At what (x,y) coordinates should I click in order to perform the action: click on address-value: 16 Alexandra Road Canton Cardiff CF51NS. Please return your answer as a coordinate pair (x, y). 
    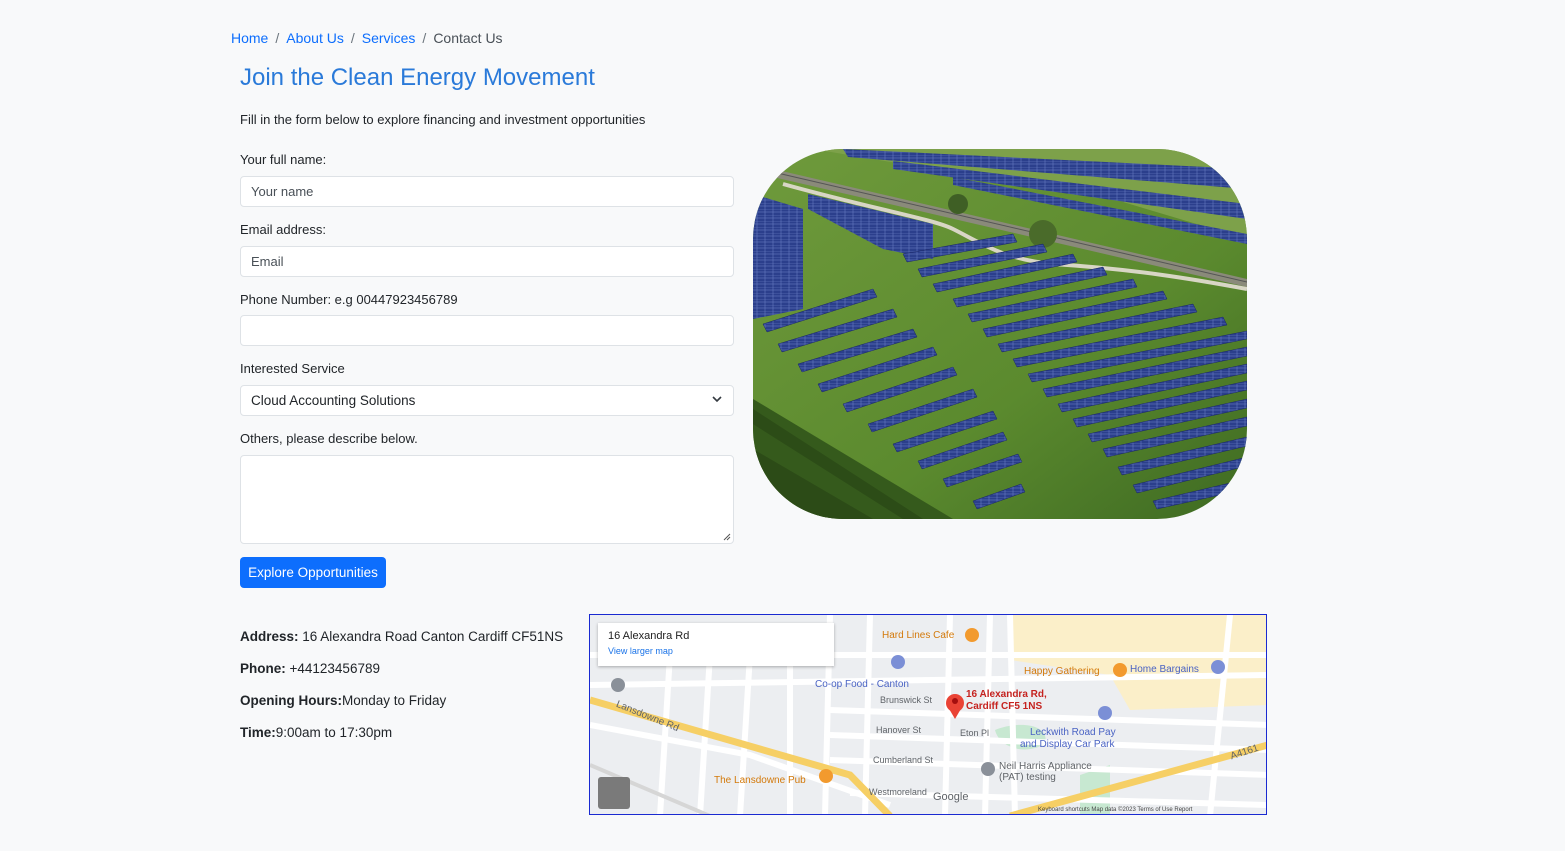
    Looking at the image, I should click on (431, 636).